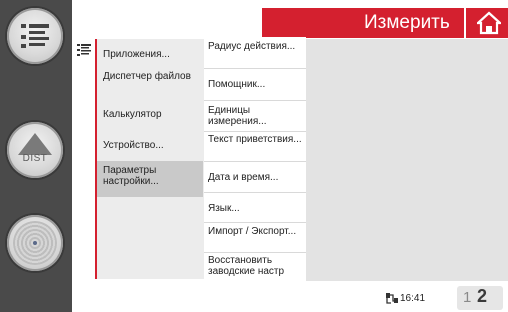 The width and height of the screenshot is (508, 312). Describe the element at coordinates (413, 298) in the screenshot. I see `status-time: 16:41` at that location.